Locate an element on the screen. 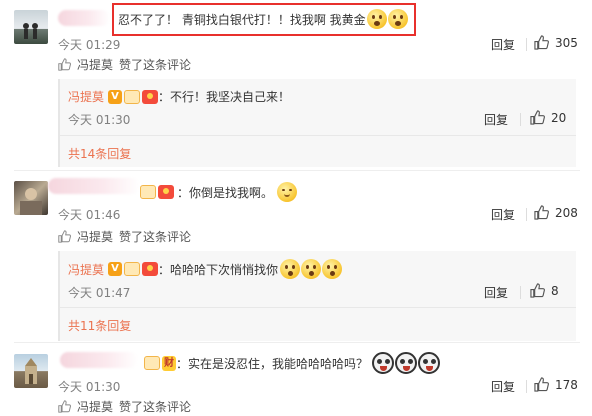 The width and height of the screenshot is (592, 416). sub-reply-header: 冯提莫 V ：哈哈哈下次悄悄找你 is located at coordinates (205, 269).